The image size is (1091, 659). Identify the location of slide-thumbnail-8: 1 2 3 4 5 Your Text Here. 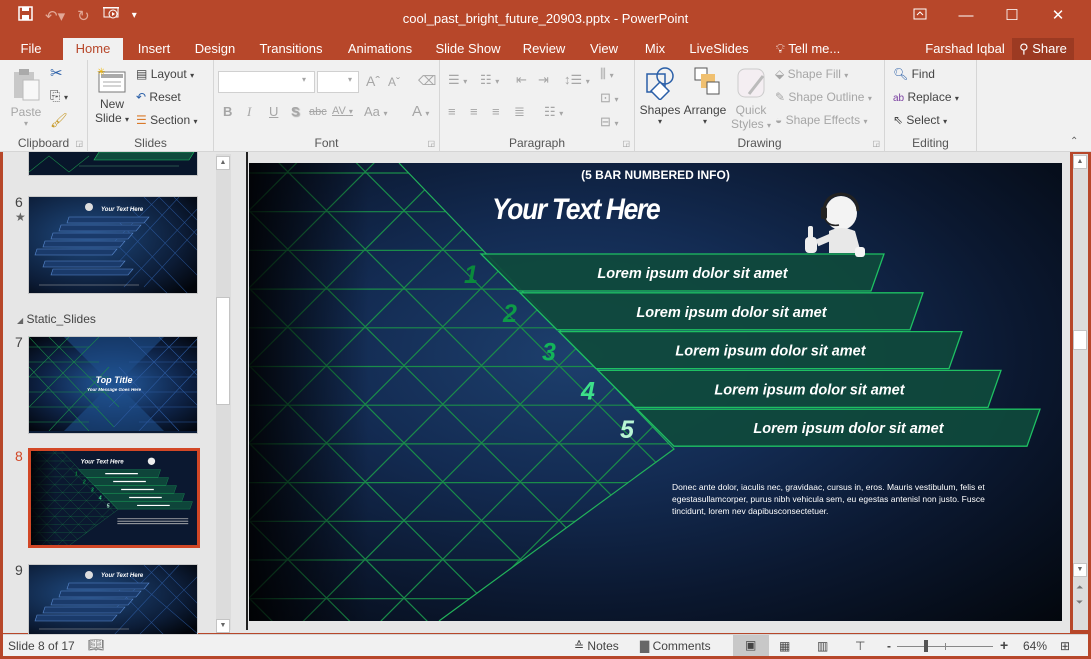
(114, 498).